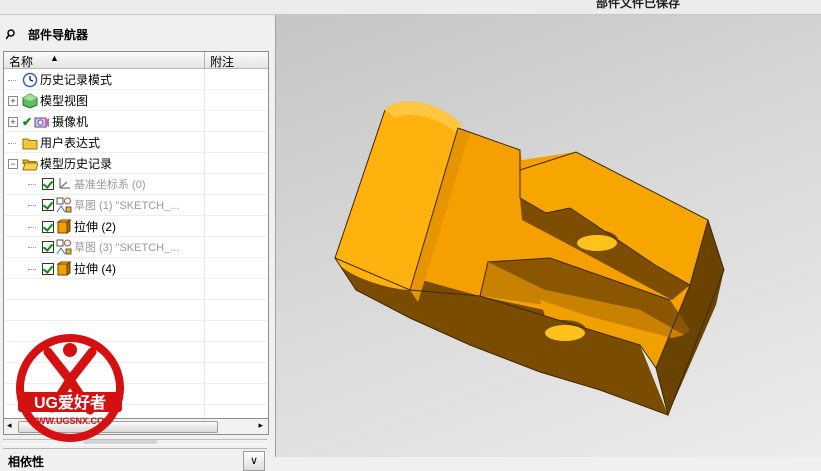  Describe the element at coordinates (13, 163) in the screenshot. I see `collapse-node-icon: −` at that location.